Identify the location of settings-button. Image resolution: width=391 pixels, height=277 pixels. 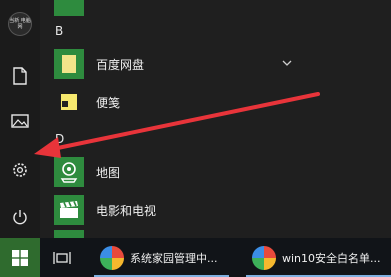
(20, 170).